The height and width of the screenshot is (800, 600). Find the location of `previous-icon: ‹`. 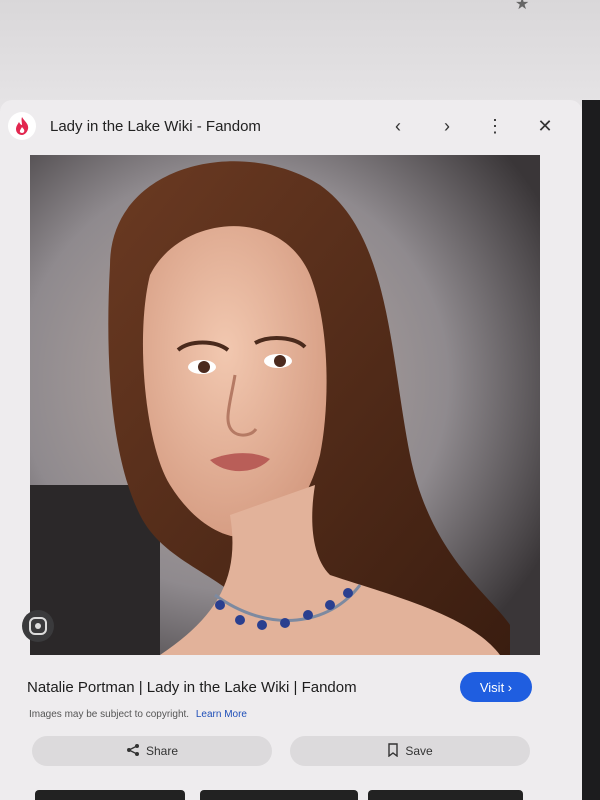

previous-icon: ‹ is located at coordinates (398, 126).